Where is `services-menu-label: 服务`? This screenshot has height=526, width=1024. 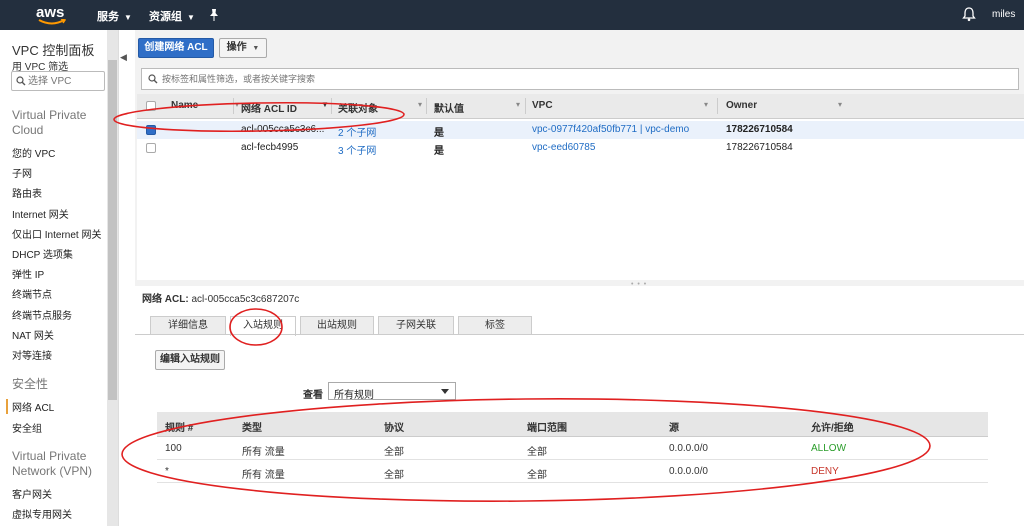
services-menu-label: 服务 is located at coordinates (108, 17).